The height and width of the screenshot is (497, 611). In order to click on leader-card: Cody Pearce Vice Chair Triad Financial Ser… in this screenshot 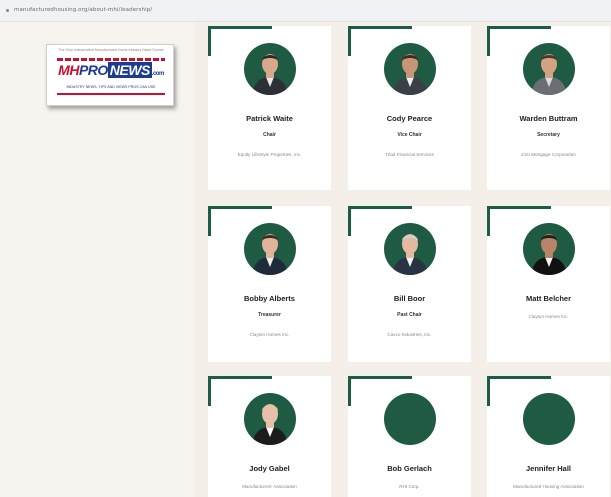, I will do `click(409, 108)`.